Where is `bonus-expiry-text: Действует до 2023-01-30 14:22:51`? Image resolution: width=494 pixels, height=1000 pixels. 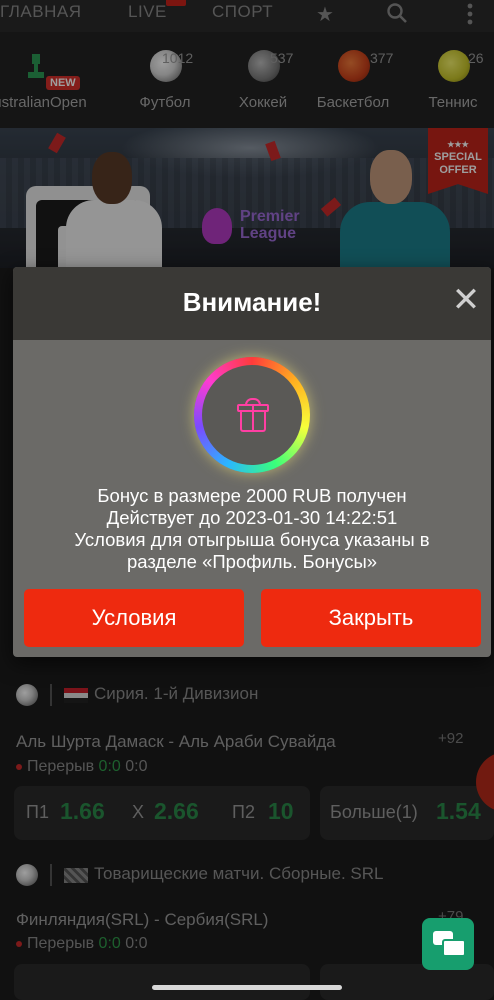 bonus-expiry-text: Действует до 2023-01-30 14:22:51 is located at coordinates (252, 517).